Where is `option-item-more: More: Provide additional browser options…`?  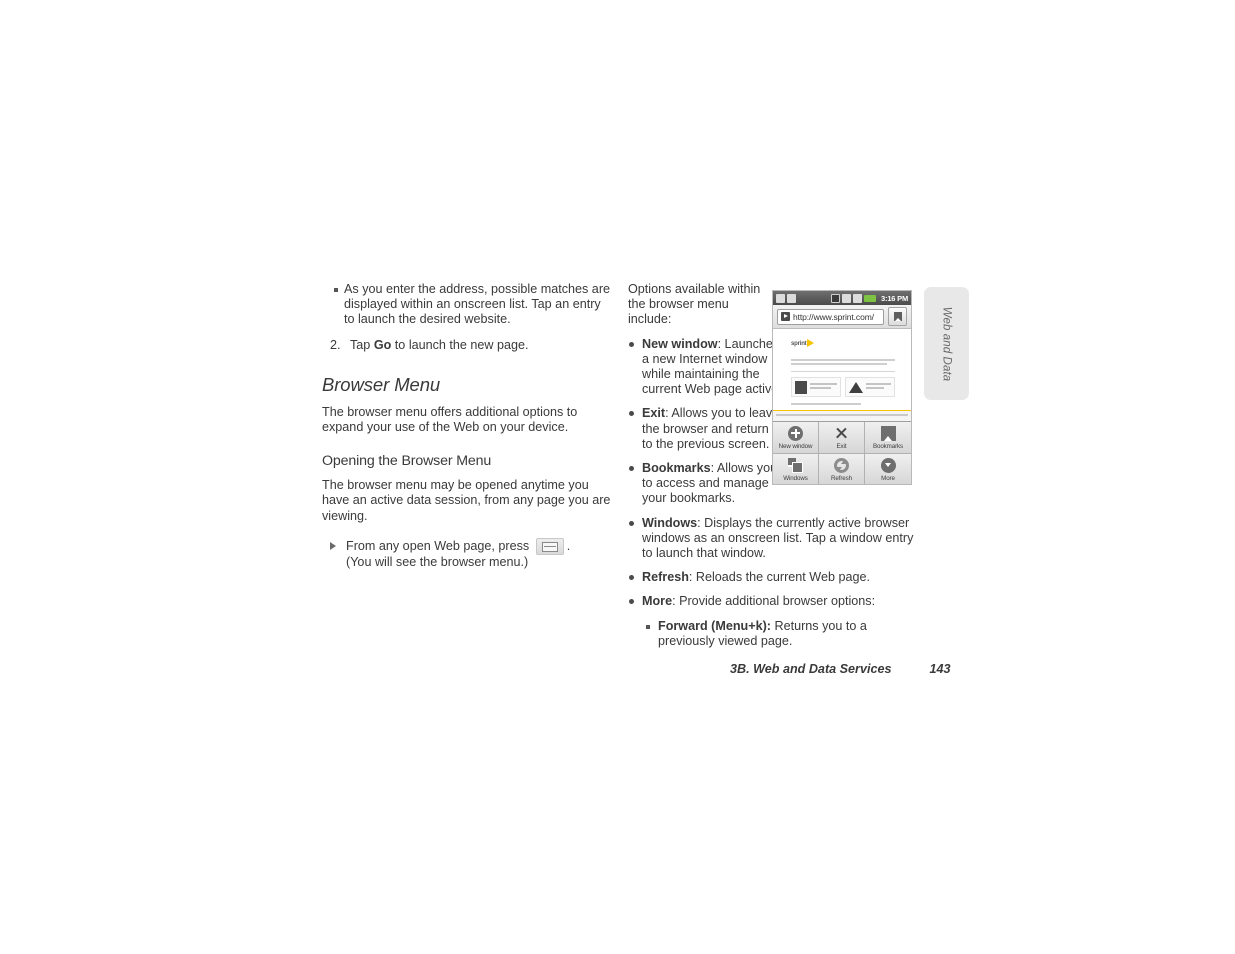 option-item-more: More: Provide additional browser options… is located at coordinates (773, 601).